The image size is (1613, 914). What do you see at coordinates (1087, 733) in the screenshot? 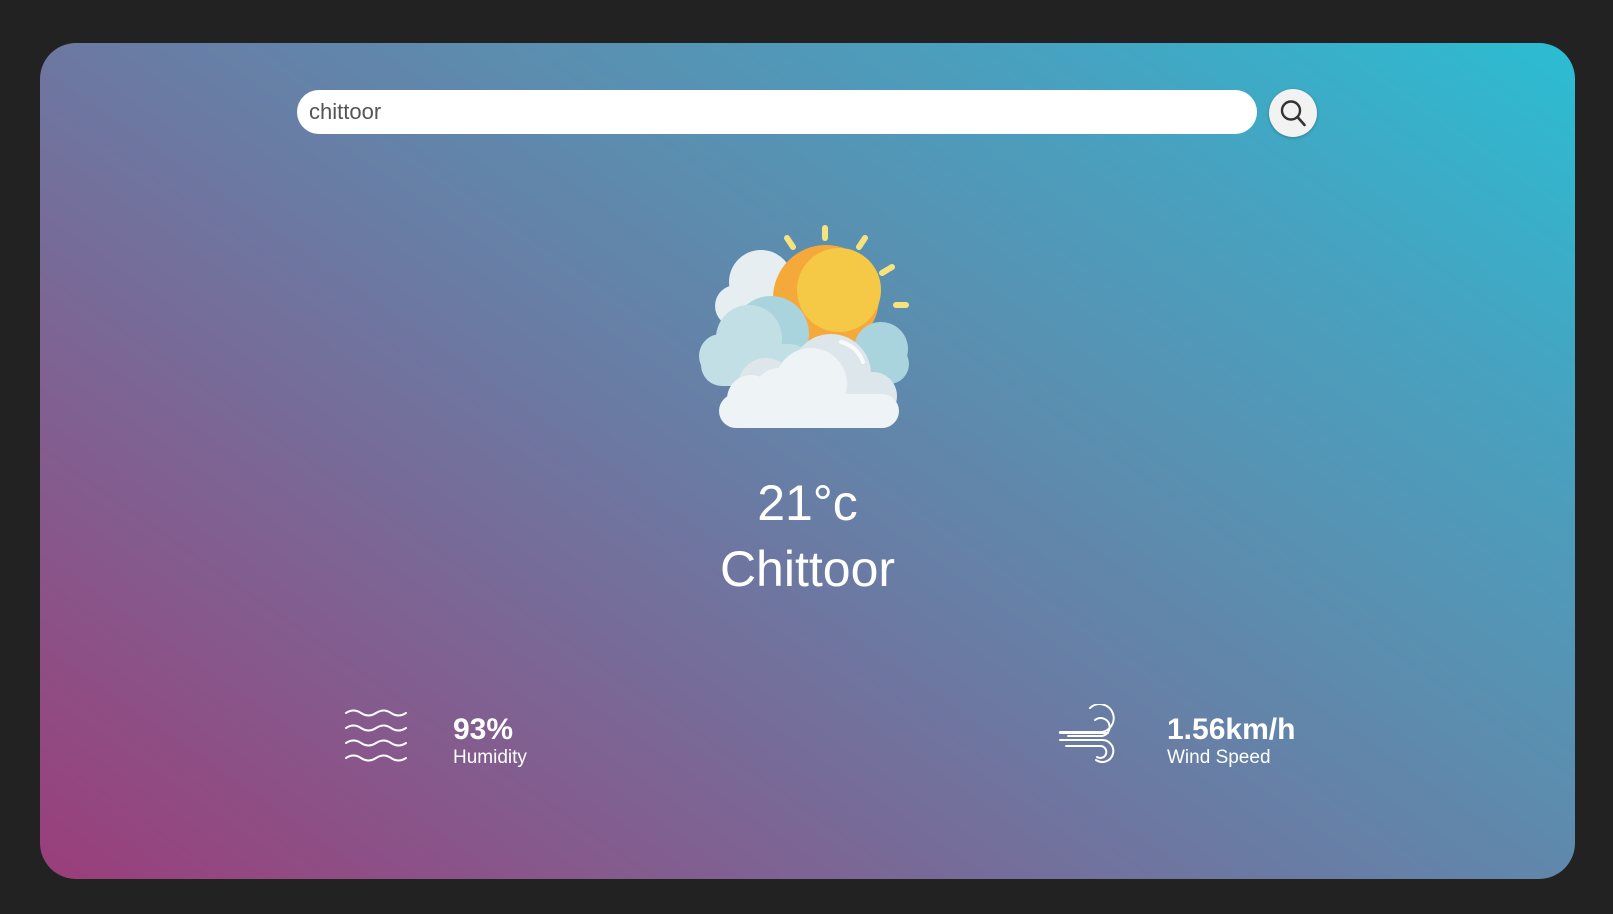
I see `wind-icon` at bounding box center [1087, 733].